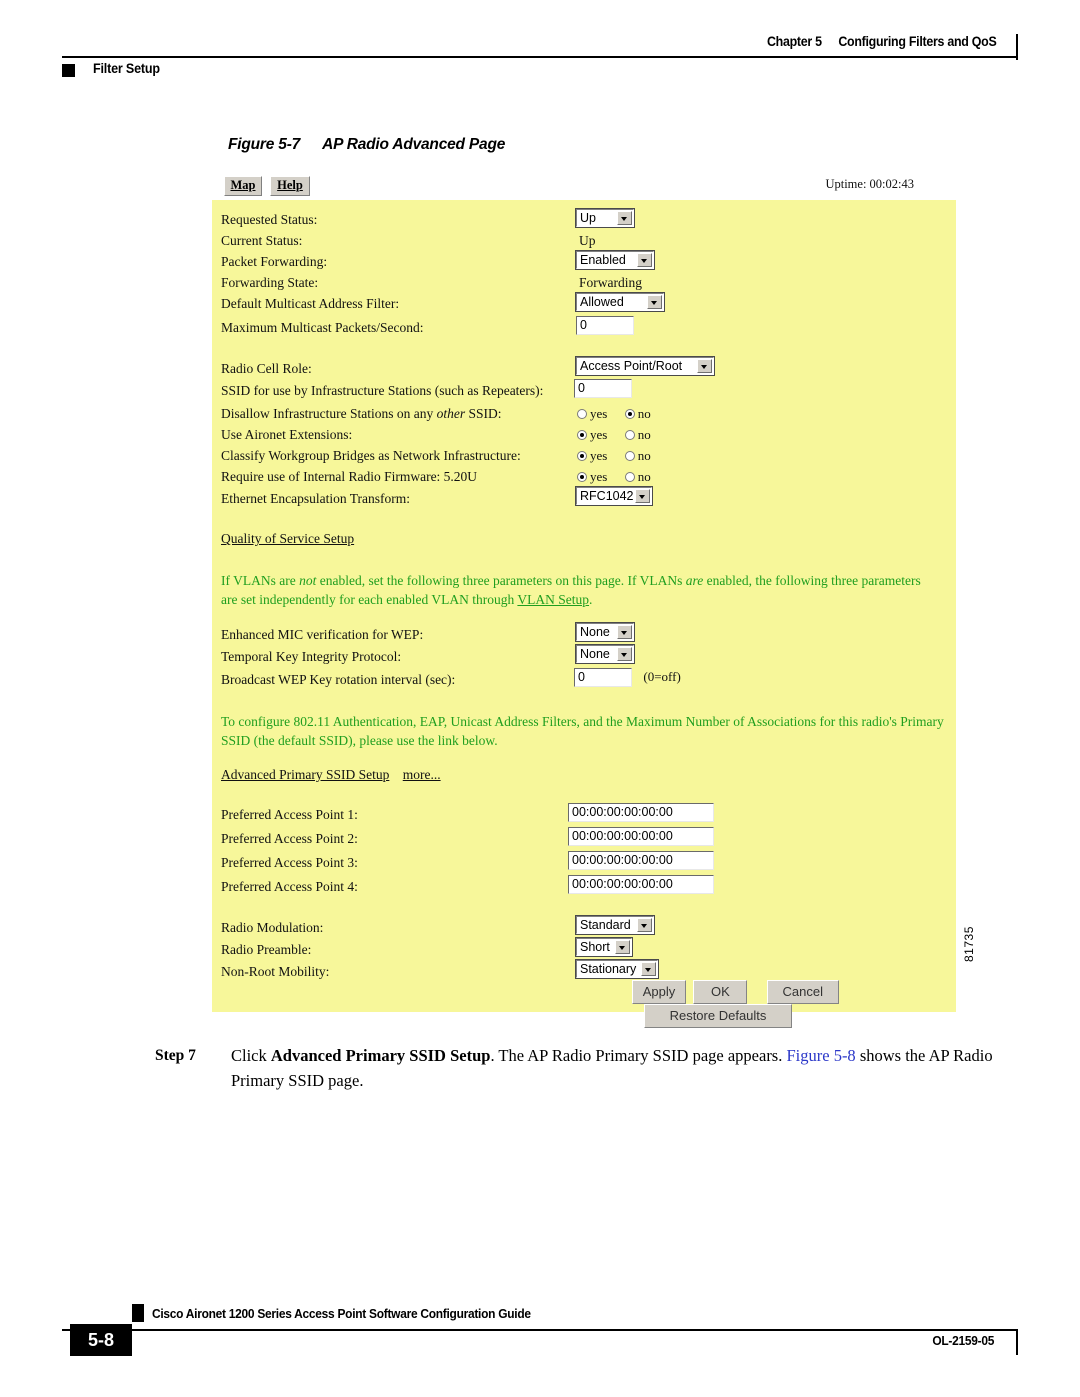 The image size is (1080, 1397). I want to click on classify-wgb-no: no, so click(637, 456).